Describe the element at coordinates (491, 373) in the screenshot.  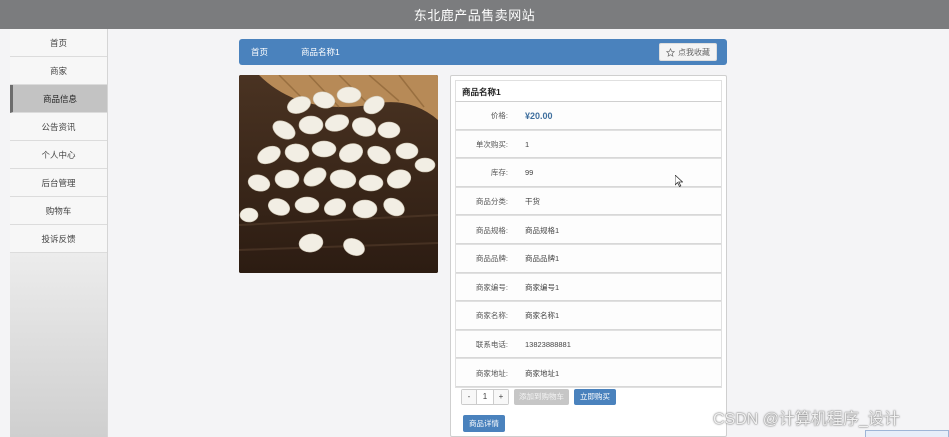
I see `row-label: 商家地址:` at that location.